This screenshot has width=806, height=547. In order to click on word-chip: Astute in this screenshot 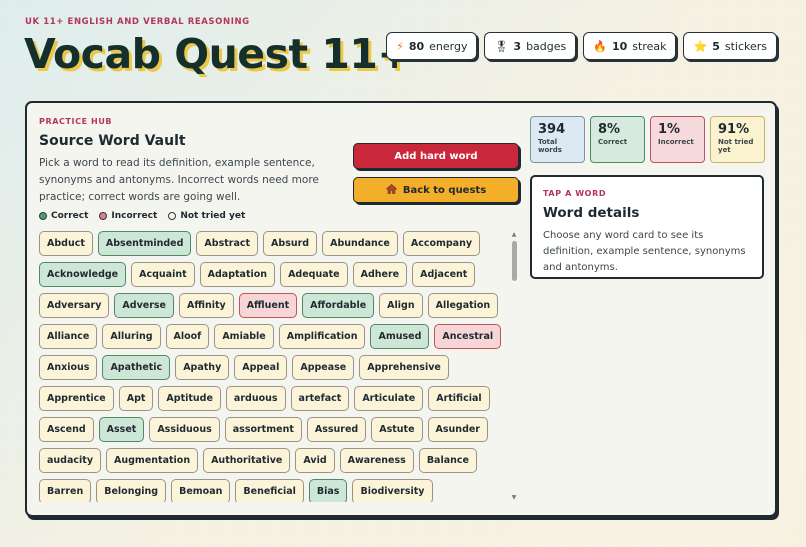, I will do `click(397, 429)`.